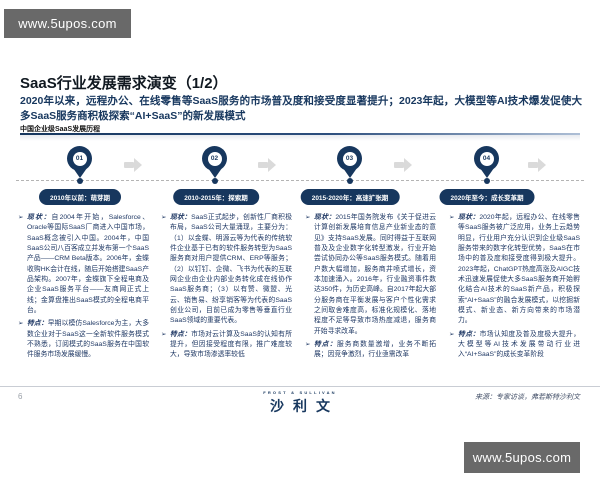  Describe the element at coordinates (124, 83) in the screenshot. I see `page-title: SaaS行业发展需求演变（1/2）` at that location.